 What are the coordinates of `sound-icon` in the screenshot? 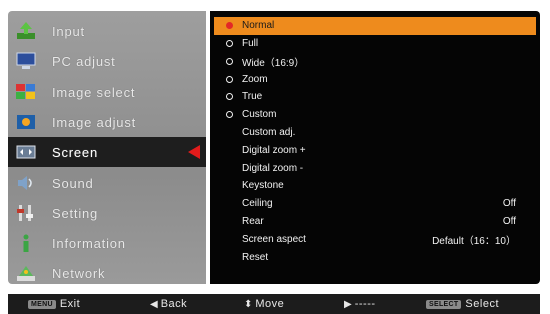 It's located at (26, 183).